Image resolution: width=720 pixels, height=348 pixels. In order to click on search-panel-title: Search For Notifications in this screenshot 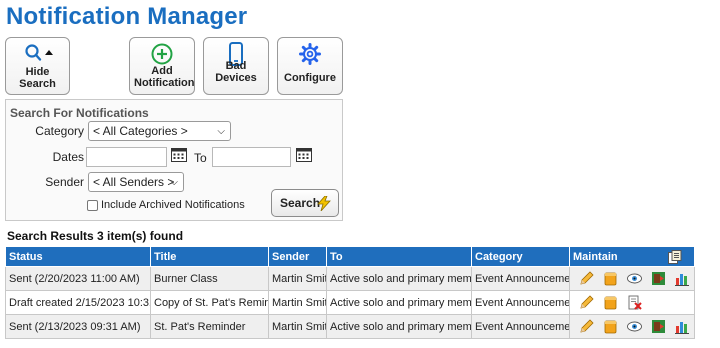, I will do `click(79, 113)`.